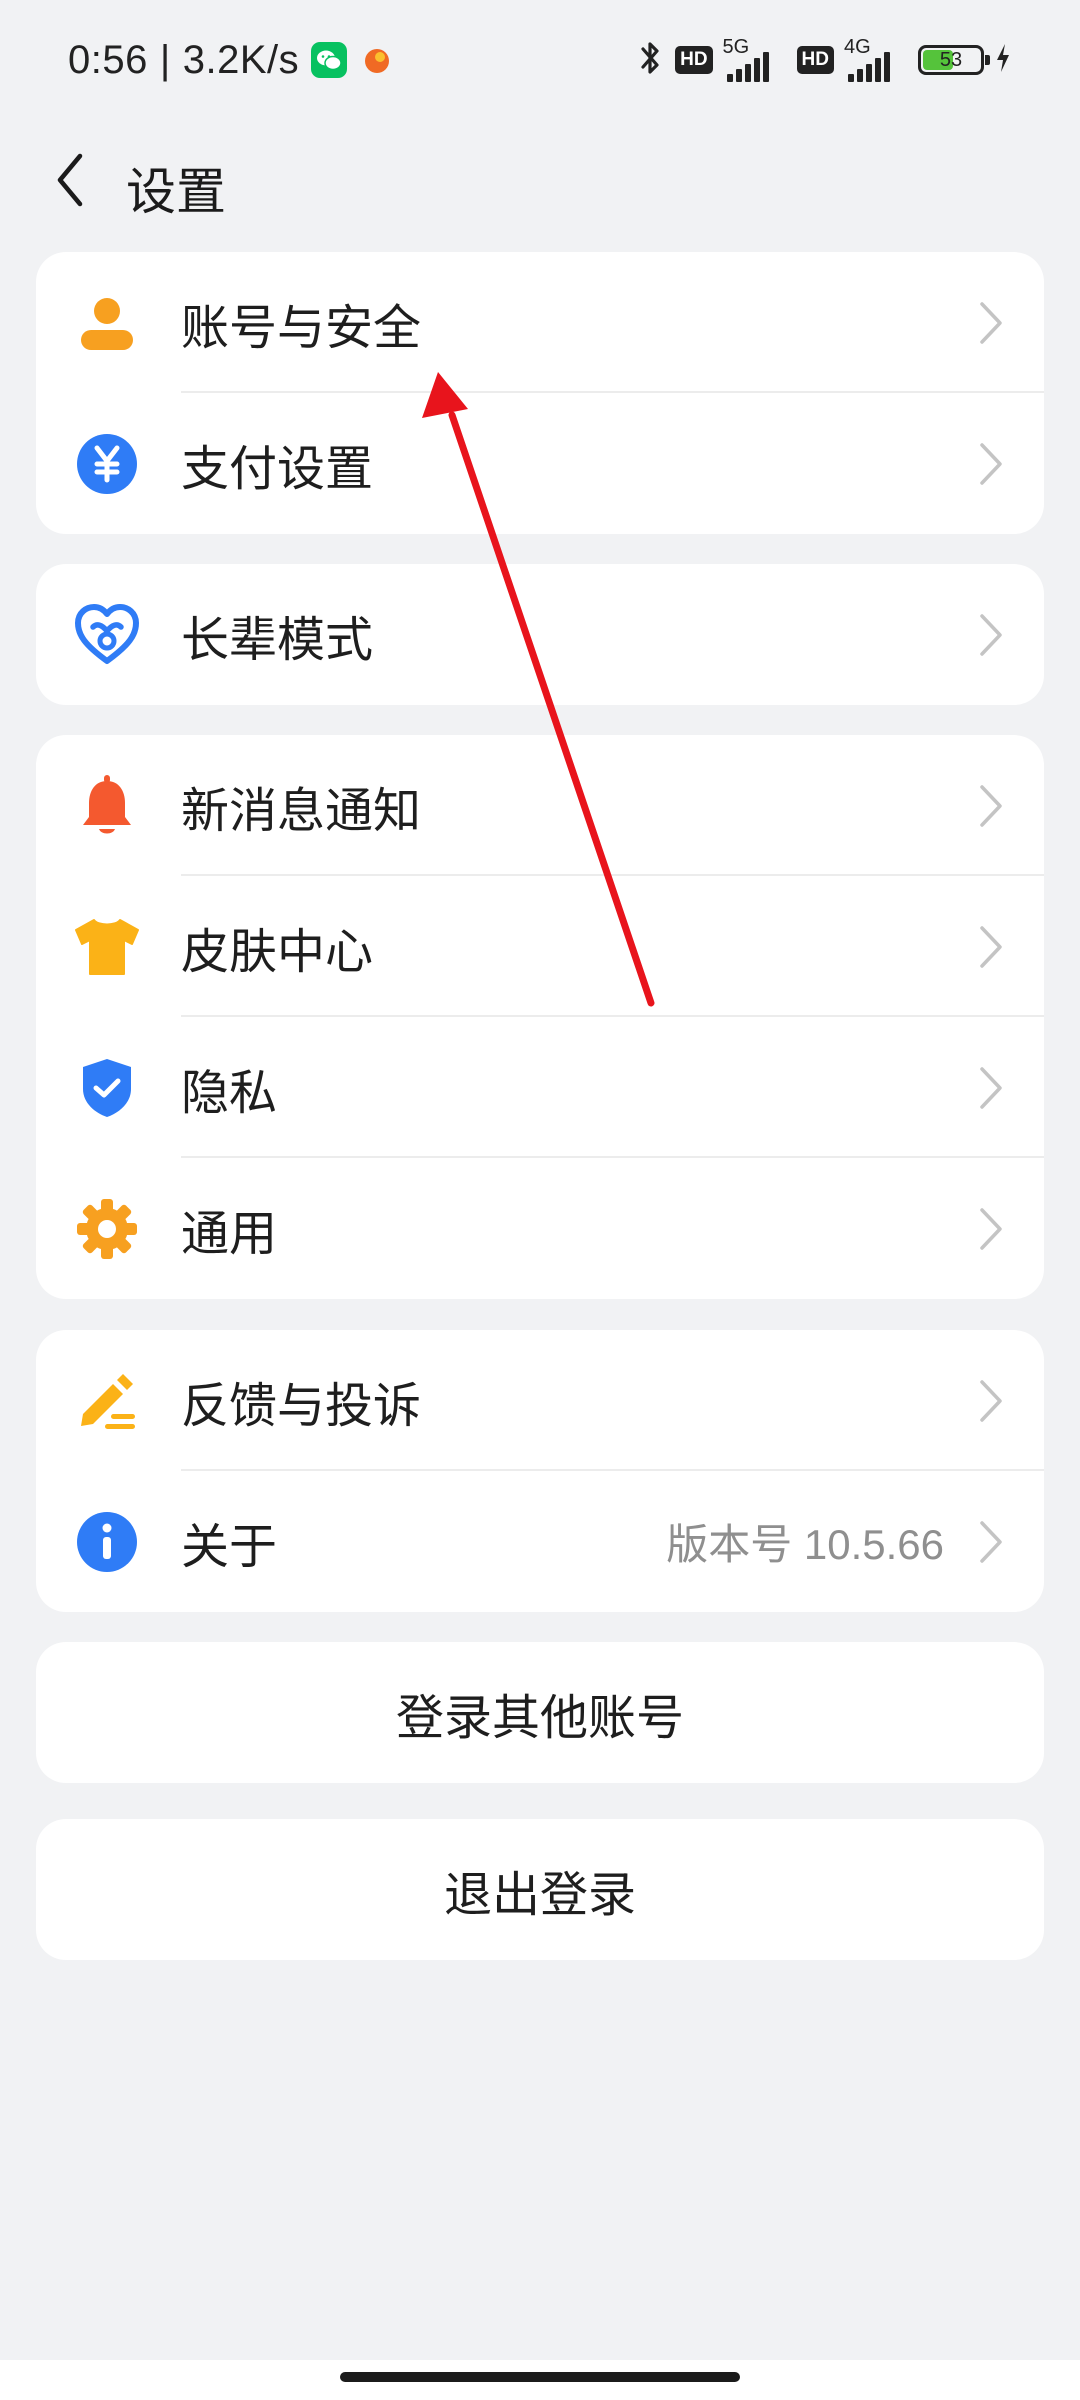 This screenshot has height=2400, width=1080. I want to click on status-bar-left: 0:56 | 3.2K/s, so click(231, 60).